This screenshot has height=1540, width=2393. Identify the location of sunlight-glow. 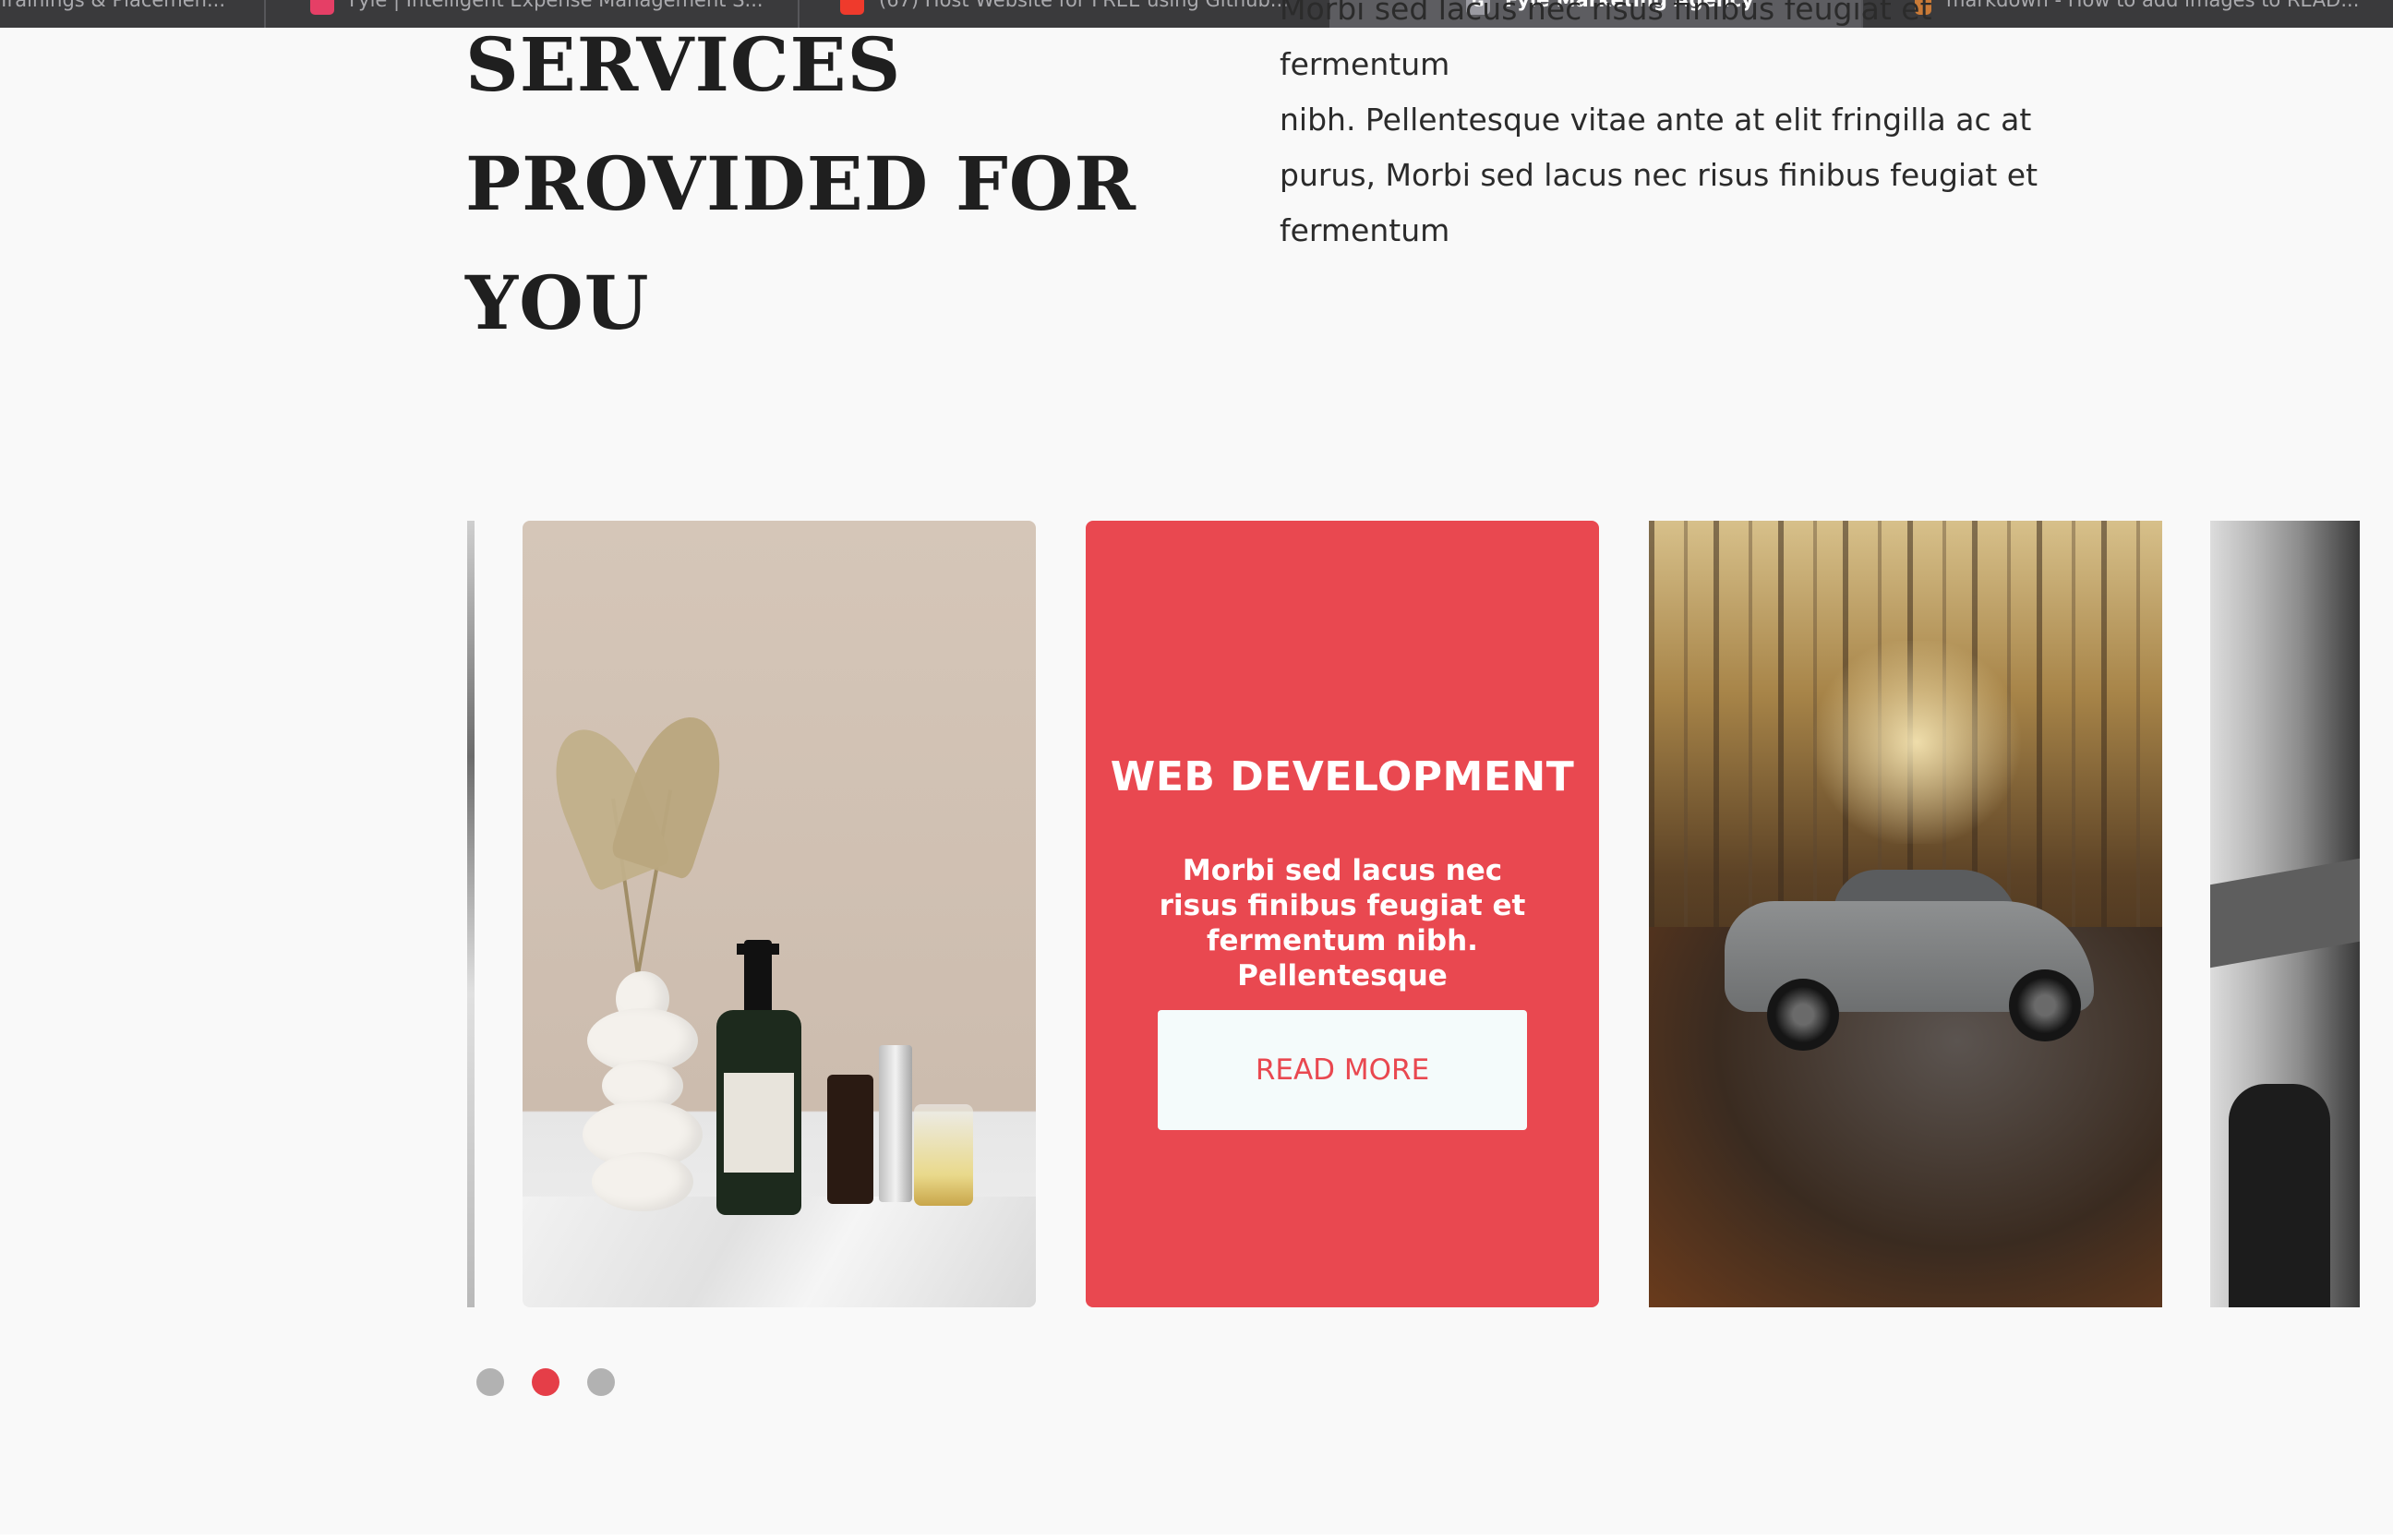
(1916, 743).